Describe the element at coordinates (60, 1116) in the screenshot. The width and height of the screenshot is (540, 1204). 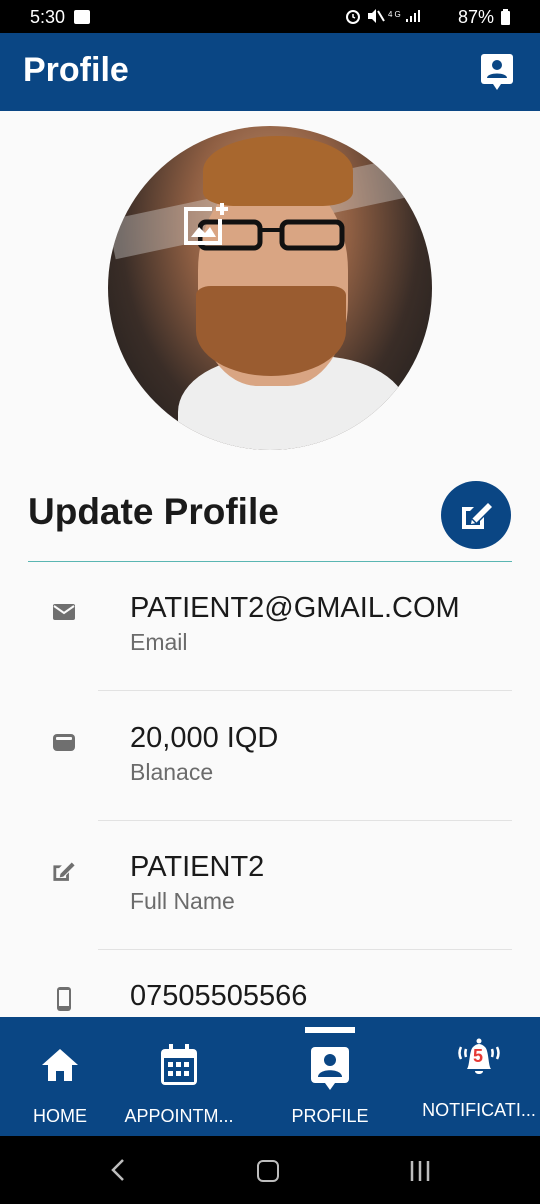
I see `nav-label-home: HOME` at that location.